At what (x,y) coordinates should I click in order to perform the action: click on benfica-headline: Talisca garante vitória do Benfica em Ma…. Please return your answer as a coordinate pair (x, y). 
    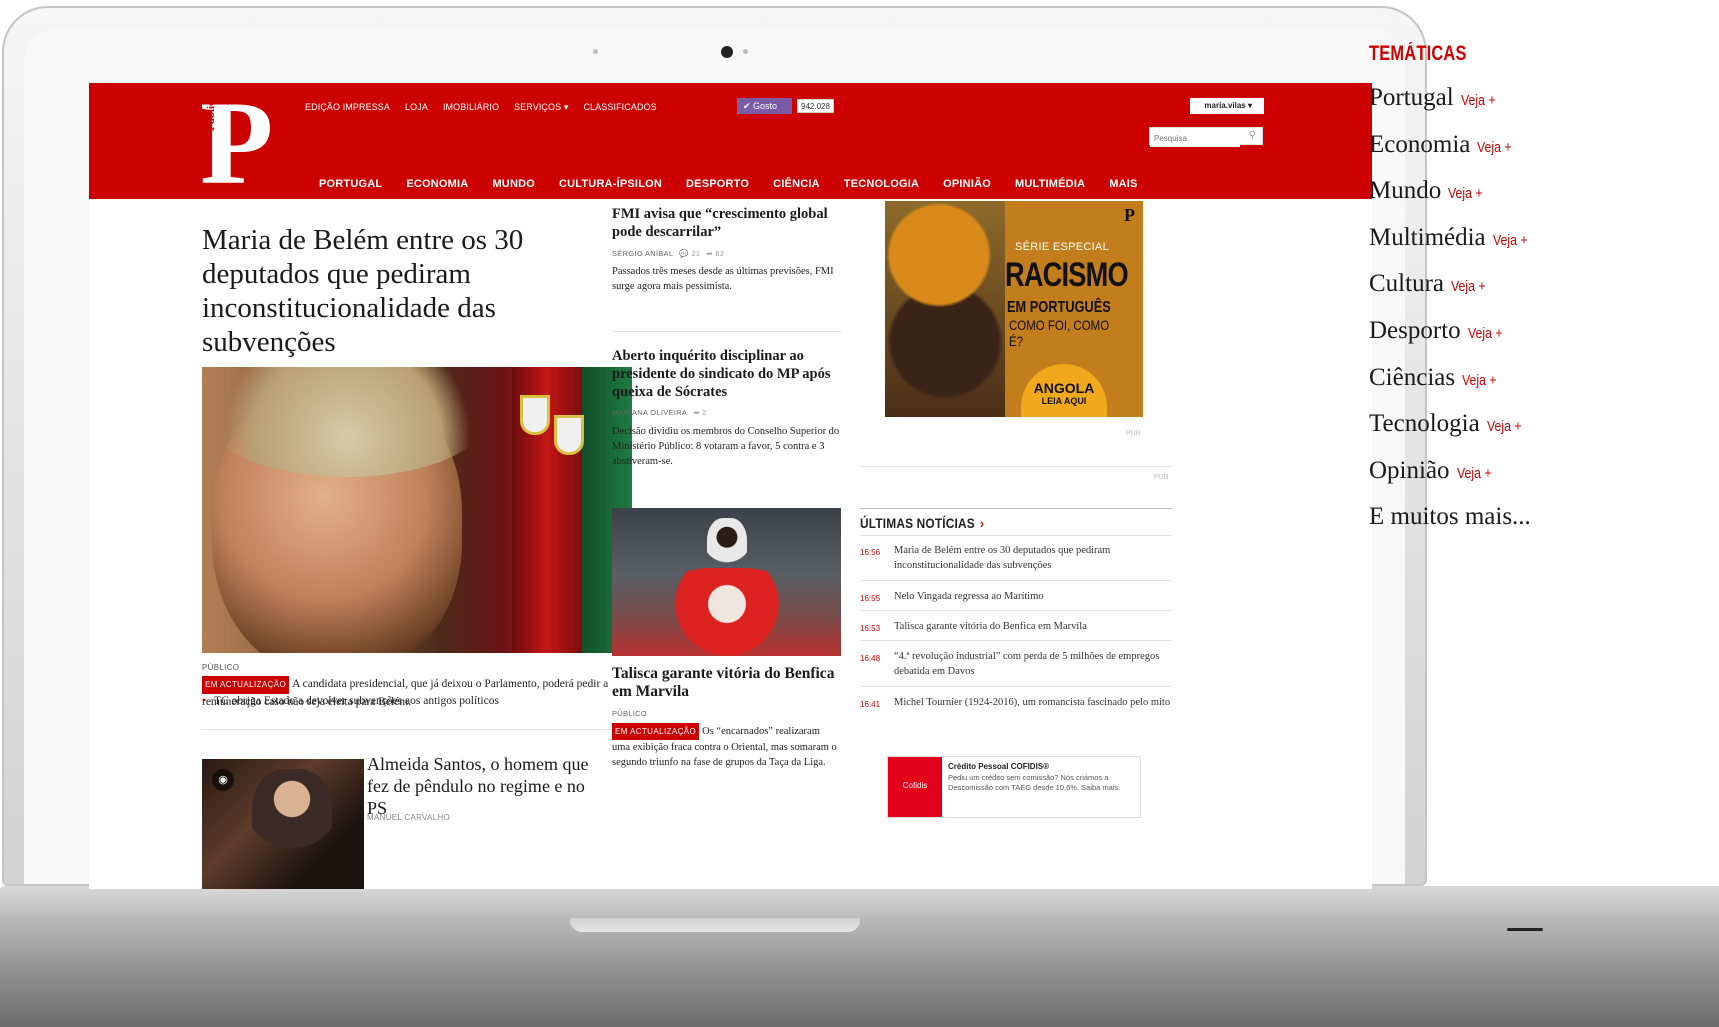
    Looking at the image, I should click on (727, 683).